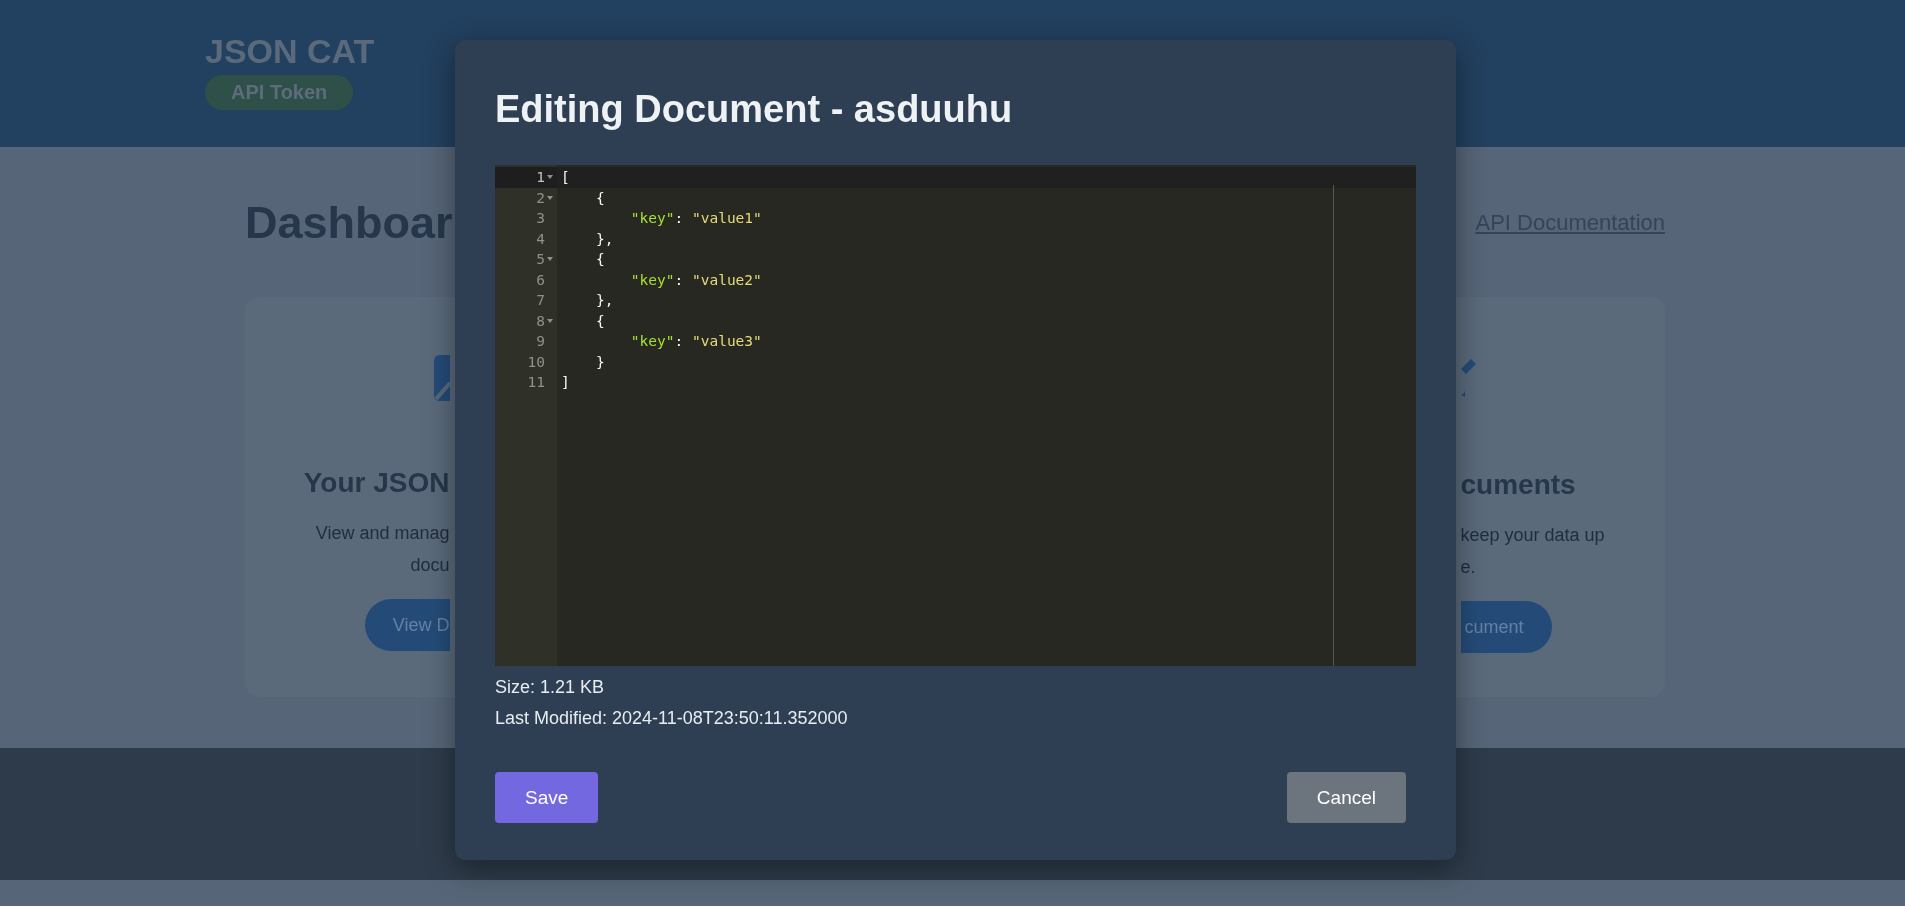 Image resolution: width=1905 pixels, height=906 pixels. I want to click on code-line: "key": "value3", so click(696, 341).